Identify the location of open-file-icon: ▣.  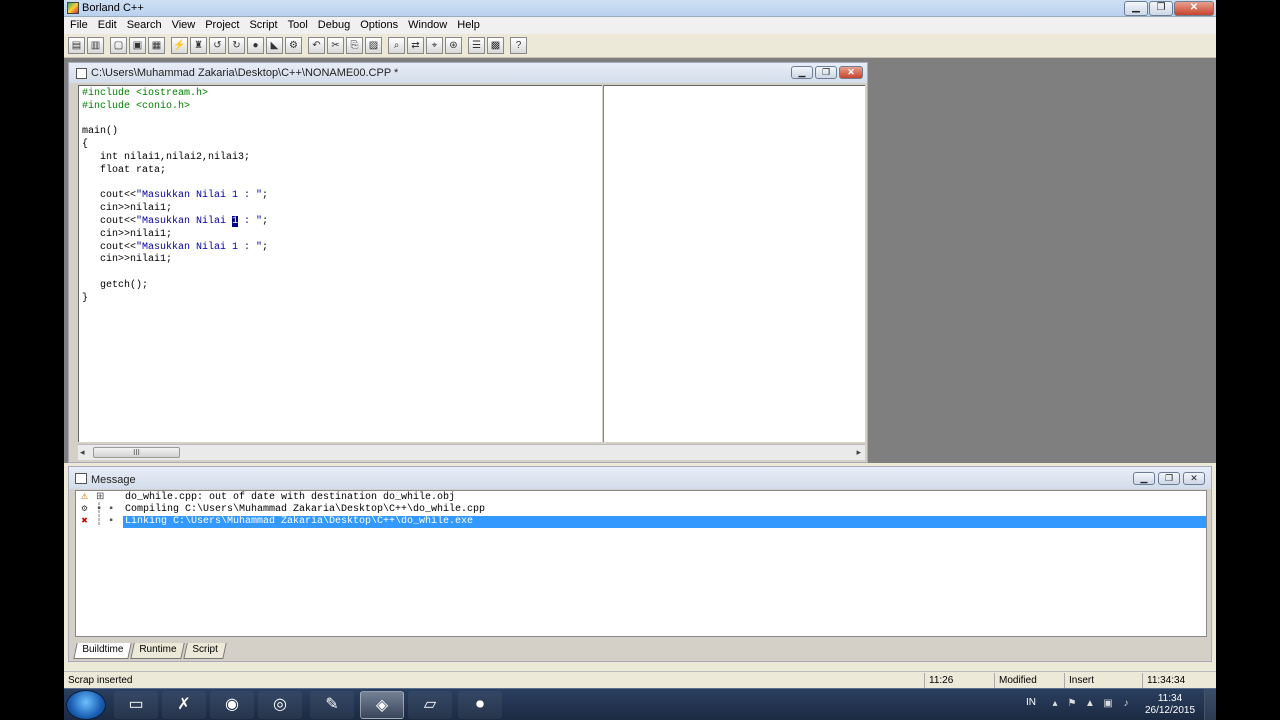
(137, 45).